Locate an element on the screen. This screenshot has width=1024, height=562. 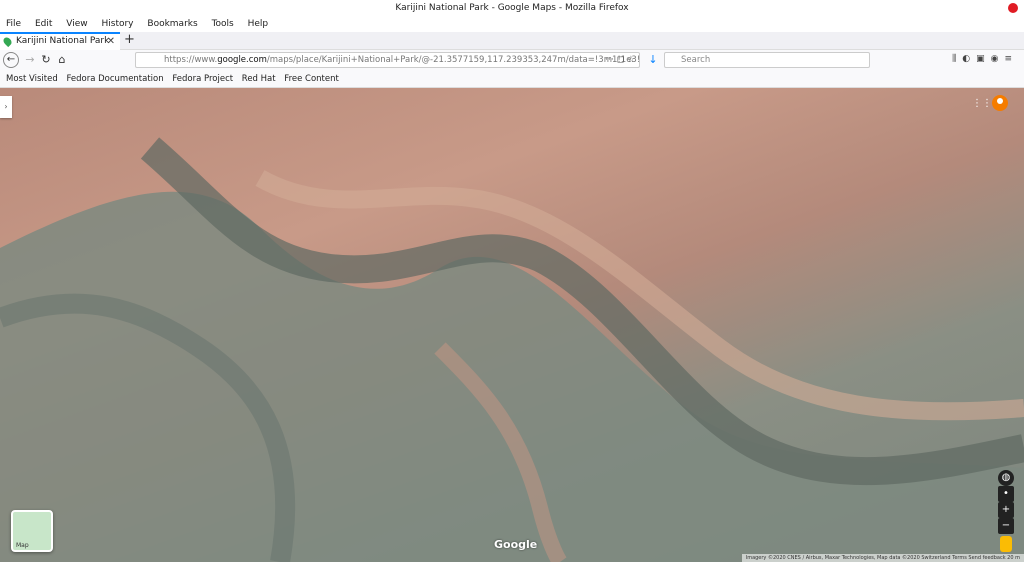
toolbar-icons: ⫼◐▣◉≡ is located at coordinates (985, 59).